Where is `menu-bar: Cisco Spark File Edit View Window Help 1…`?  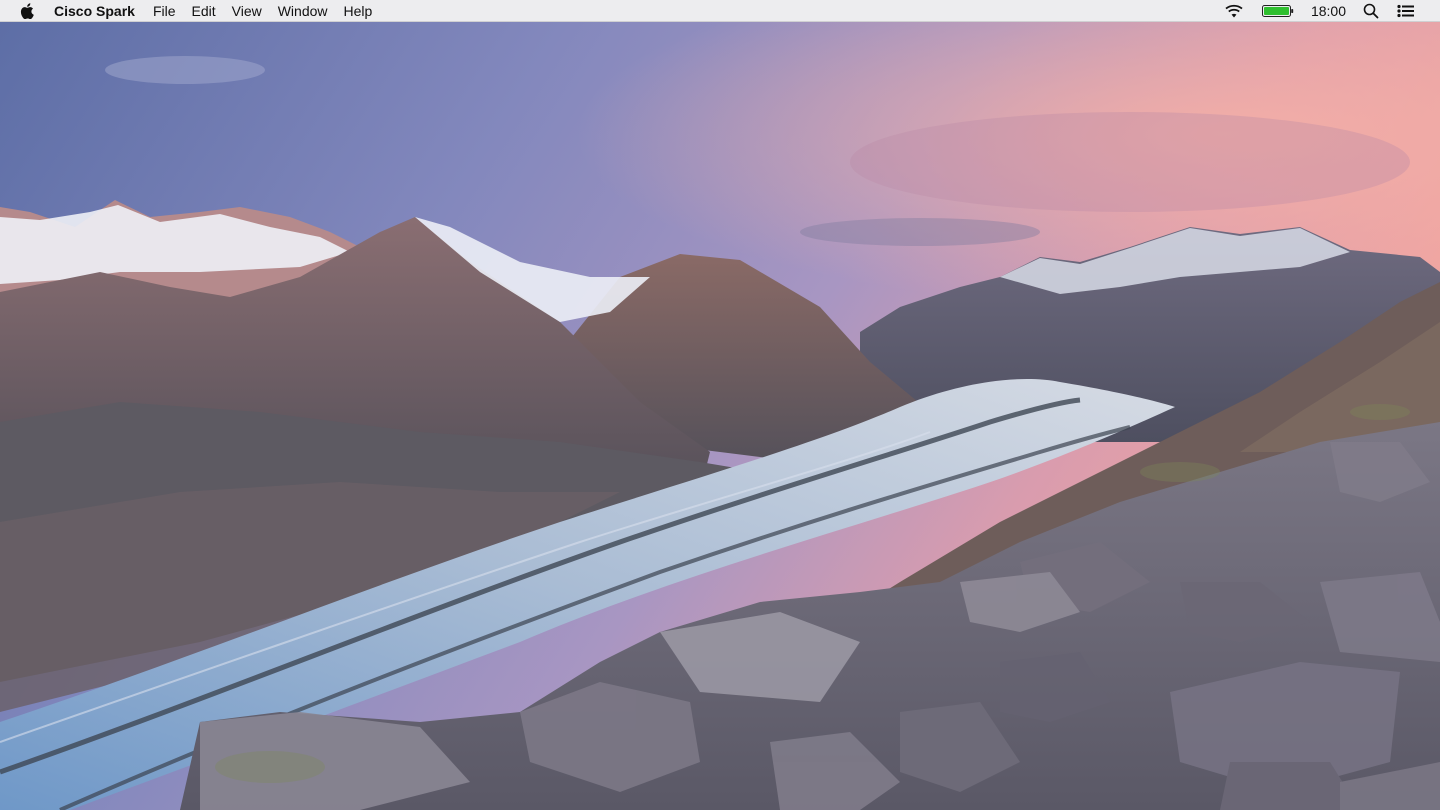
menu-bar: Cisco Spark File Edit View Window Help 1… is located at coordinates (720, 11).